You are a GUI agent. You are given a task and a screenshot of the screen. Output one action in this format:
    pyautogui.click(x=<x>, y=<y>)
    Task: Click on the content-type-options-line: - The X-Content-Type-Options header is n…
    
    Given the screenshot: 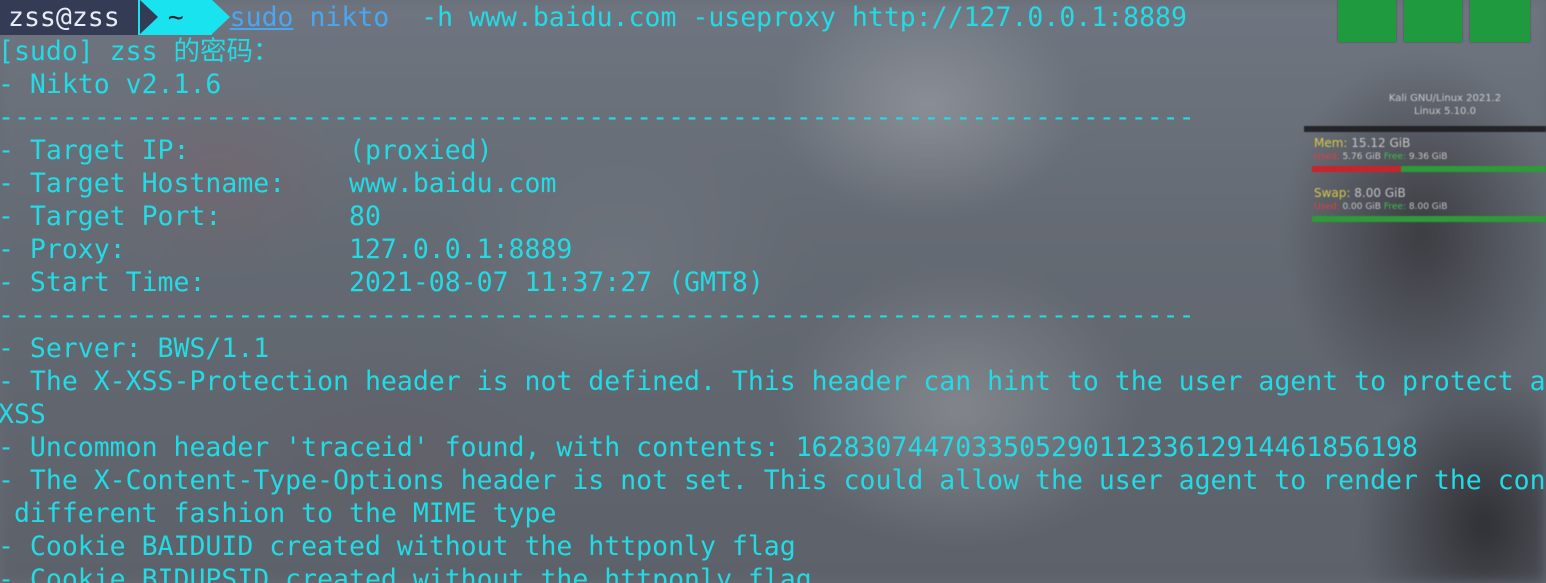 What is the action you would take?
    pyautogui.click(x=773, y=480)
    